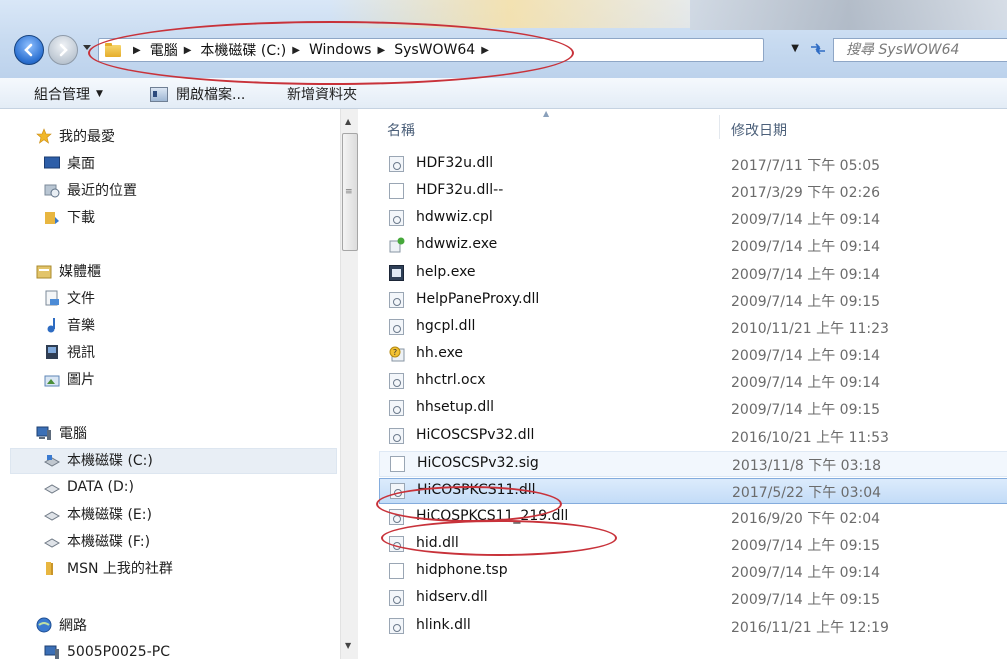 This screenshot has width=1007, height=664. I want to click on nav-item-drive-e: 本機磁碟 (E:), so click(98, 514).